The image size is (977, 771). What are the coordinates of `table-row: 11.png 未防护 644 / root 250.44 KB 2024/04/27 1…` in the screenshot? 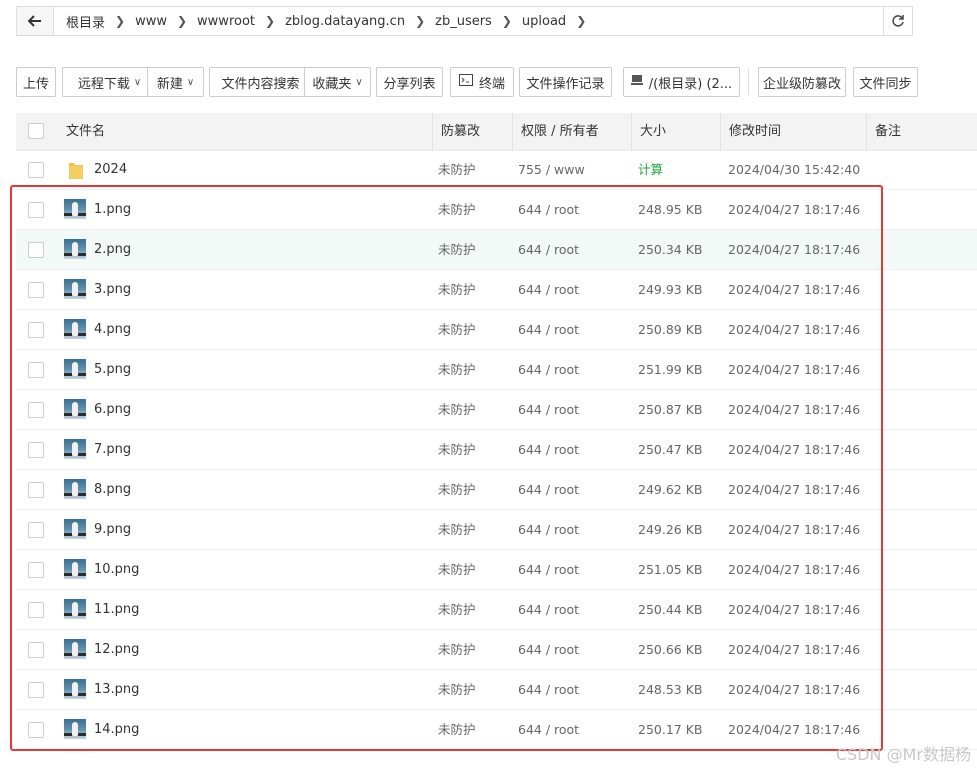 It's located at (496, 610).